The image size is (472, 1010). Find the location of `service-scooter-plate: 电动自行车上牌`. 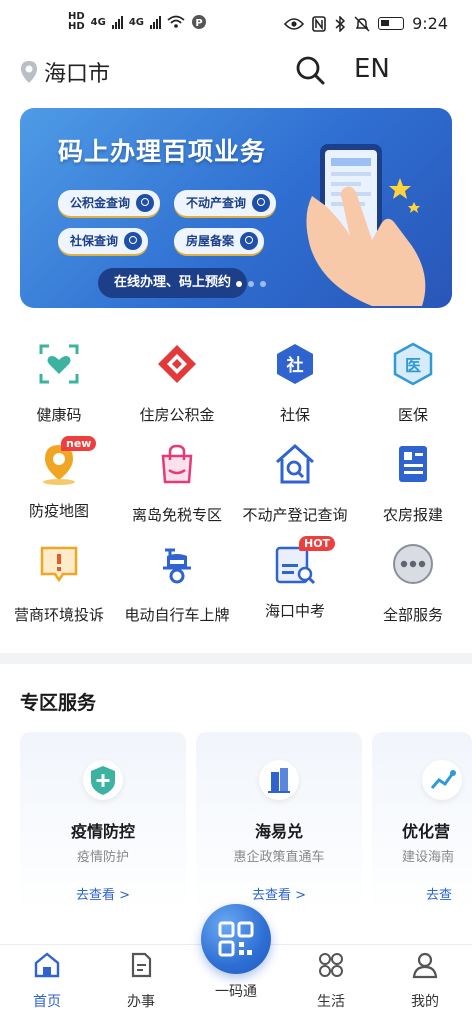

service-scooter-plate: 电动自行车上牌 is located at coordinates (177, 583).